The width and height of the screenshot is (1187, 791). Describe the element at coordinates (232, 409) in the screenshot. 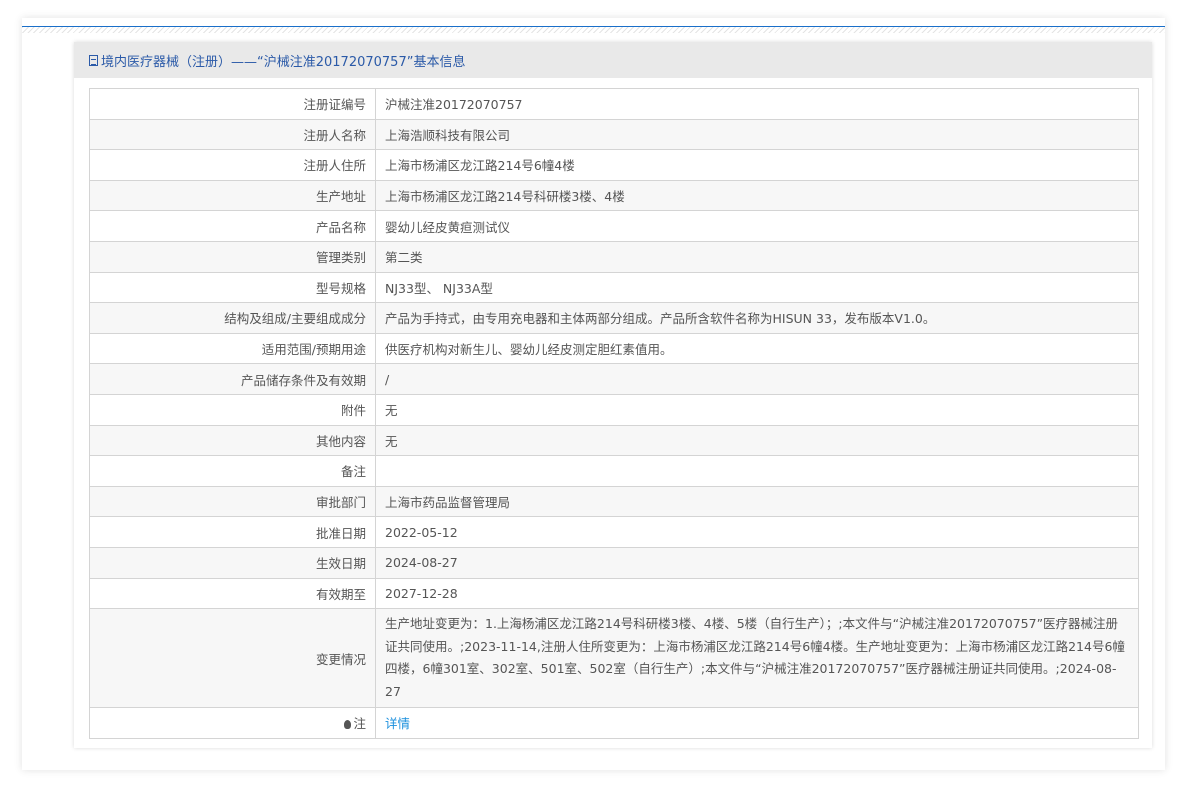

I see `row-label: 附件` at that location.